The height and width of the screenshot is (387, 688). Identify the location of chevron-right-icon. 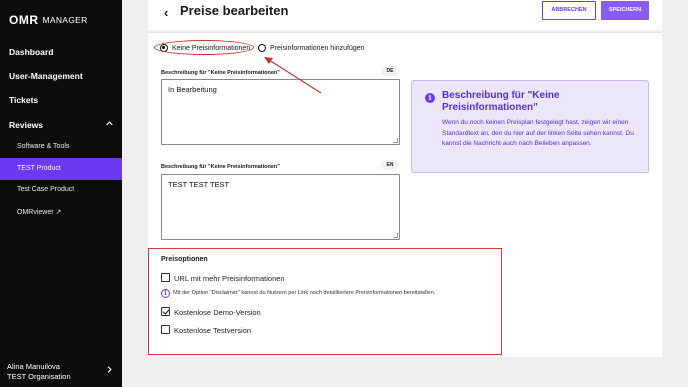
(109, 369).